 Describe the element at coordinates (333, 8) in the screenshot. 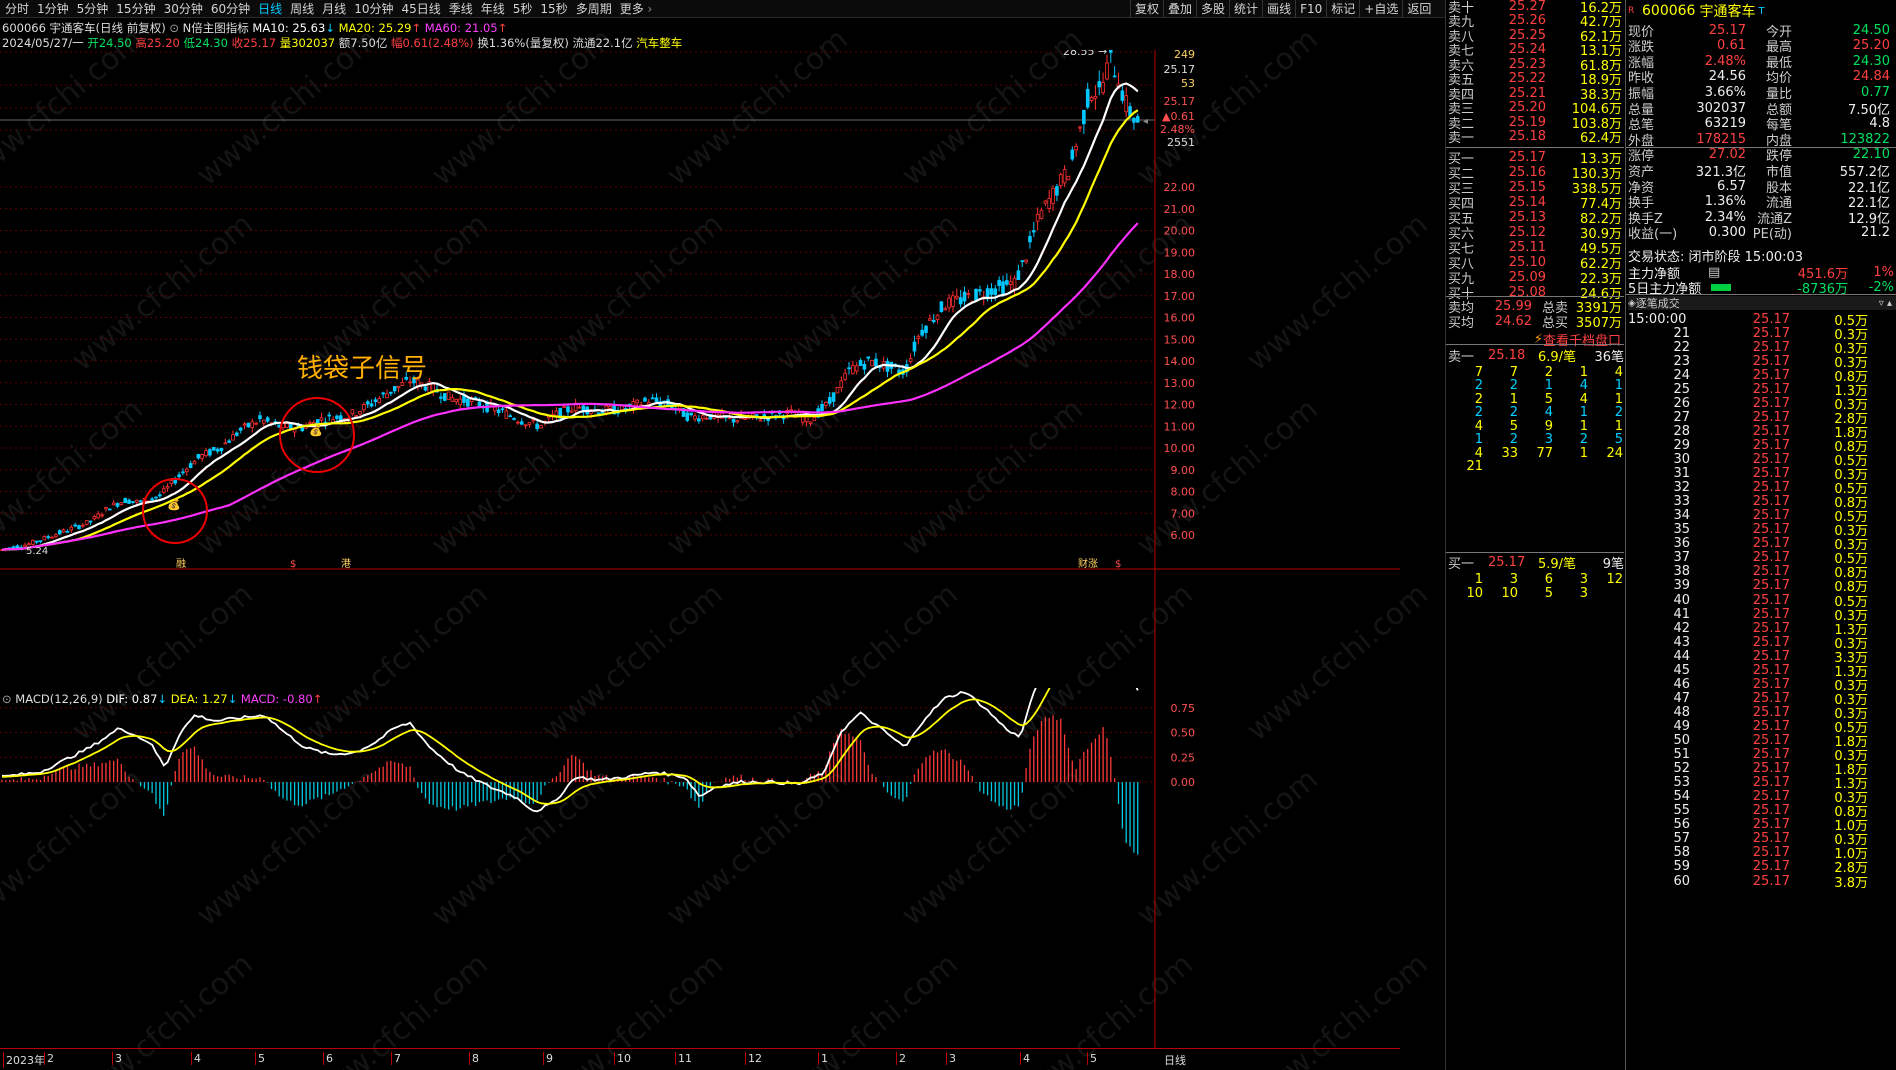

I see `period-tab: 月线` at that location.